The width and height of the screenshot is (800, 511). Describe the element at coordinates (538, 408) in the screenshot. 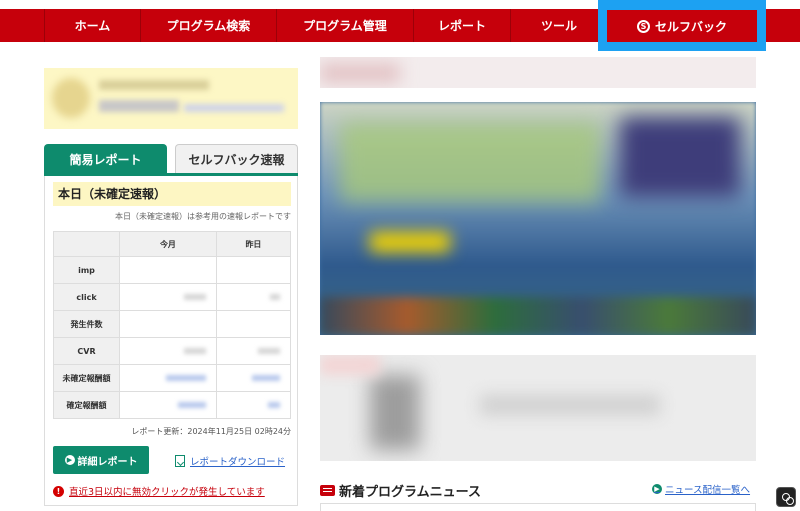

I see `ad-banner-secondary` at that location.